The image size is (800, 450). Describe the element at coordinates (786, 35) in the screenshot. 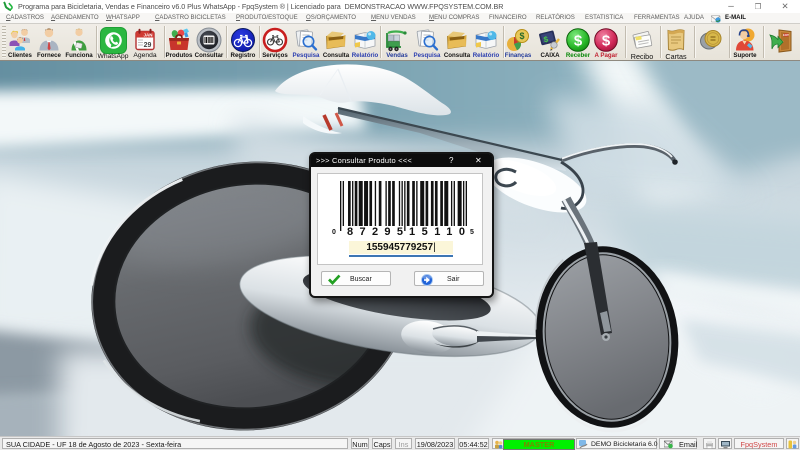

I see `svg-text: EXIT` at that location.